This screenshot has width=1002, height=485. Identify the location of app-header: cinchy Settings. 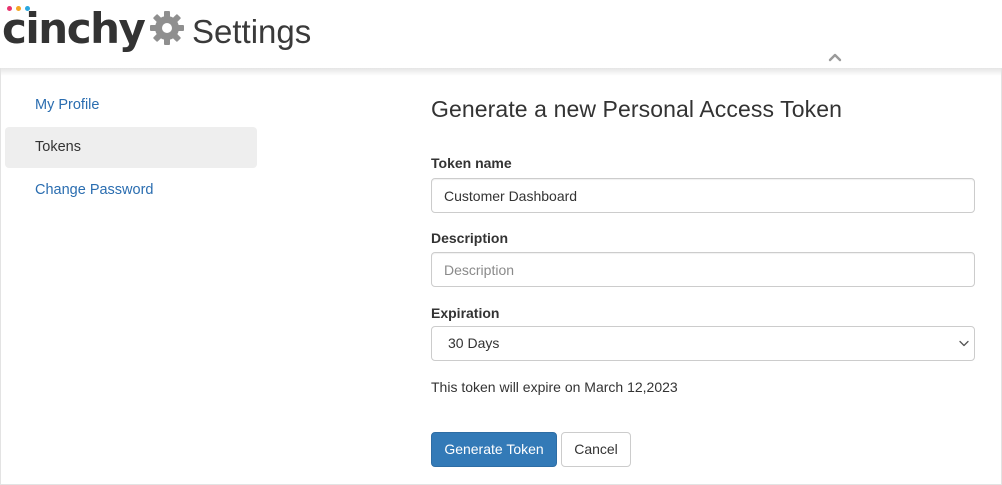
(501, 34).